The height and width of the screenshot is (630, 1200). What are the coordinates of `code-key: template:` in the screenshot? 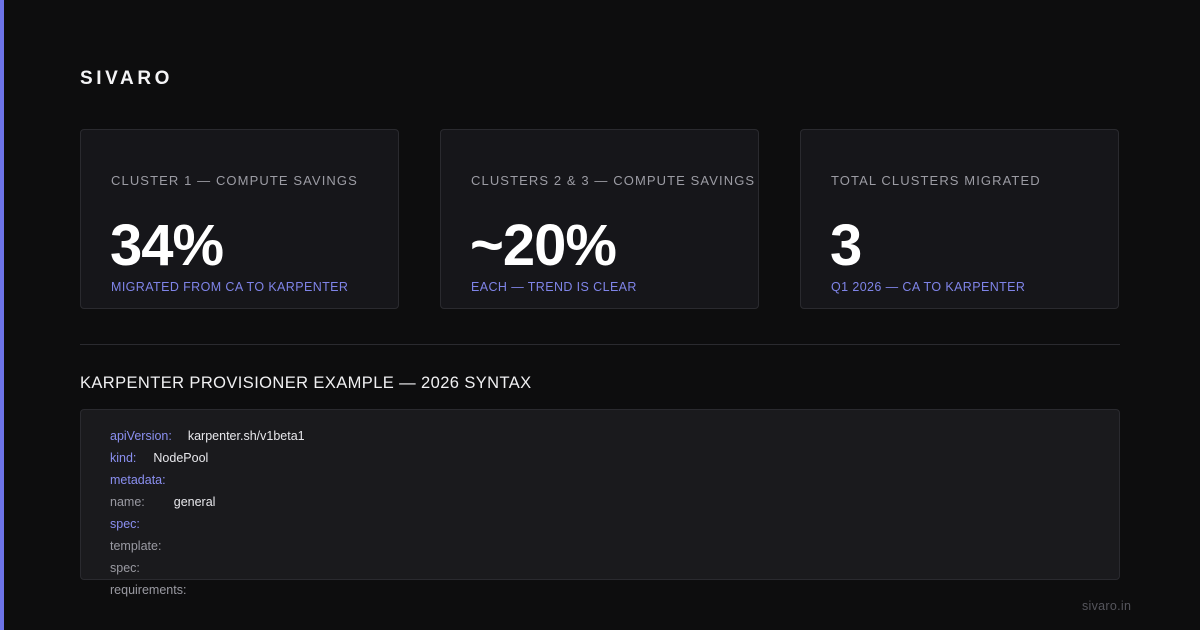 It's located at (136, 546).